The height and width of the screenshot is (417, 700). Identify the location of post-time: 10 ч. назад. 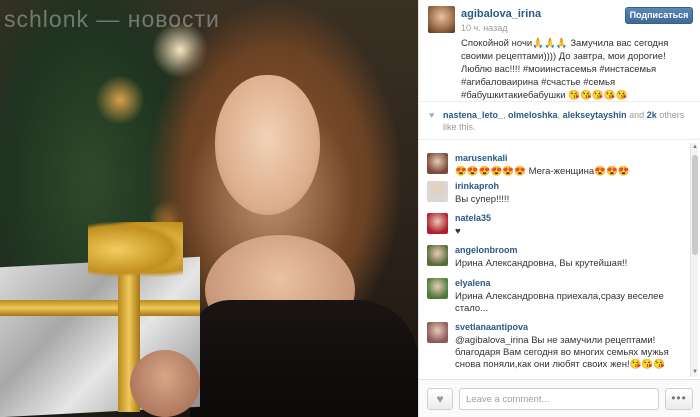
(484, 28).